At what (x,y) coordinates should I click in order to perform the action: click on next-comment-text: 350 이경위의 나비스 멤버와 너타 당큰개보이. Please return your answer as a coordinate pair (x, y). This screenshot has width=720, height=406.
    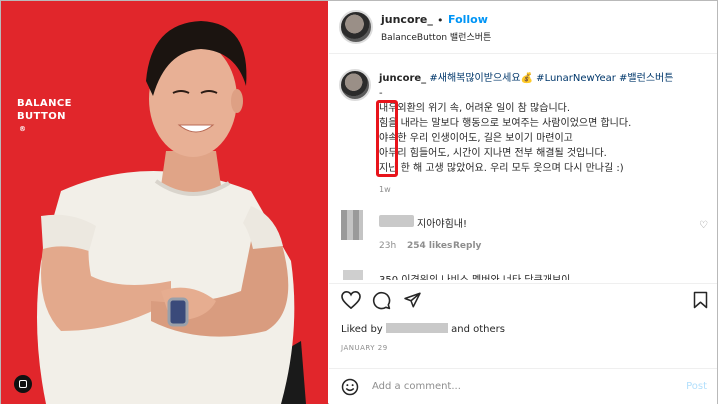
    Looking at the image, I should click on (474, 275).